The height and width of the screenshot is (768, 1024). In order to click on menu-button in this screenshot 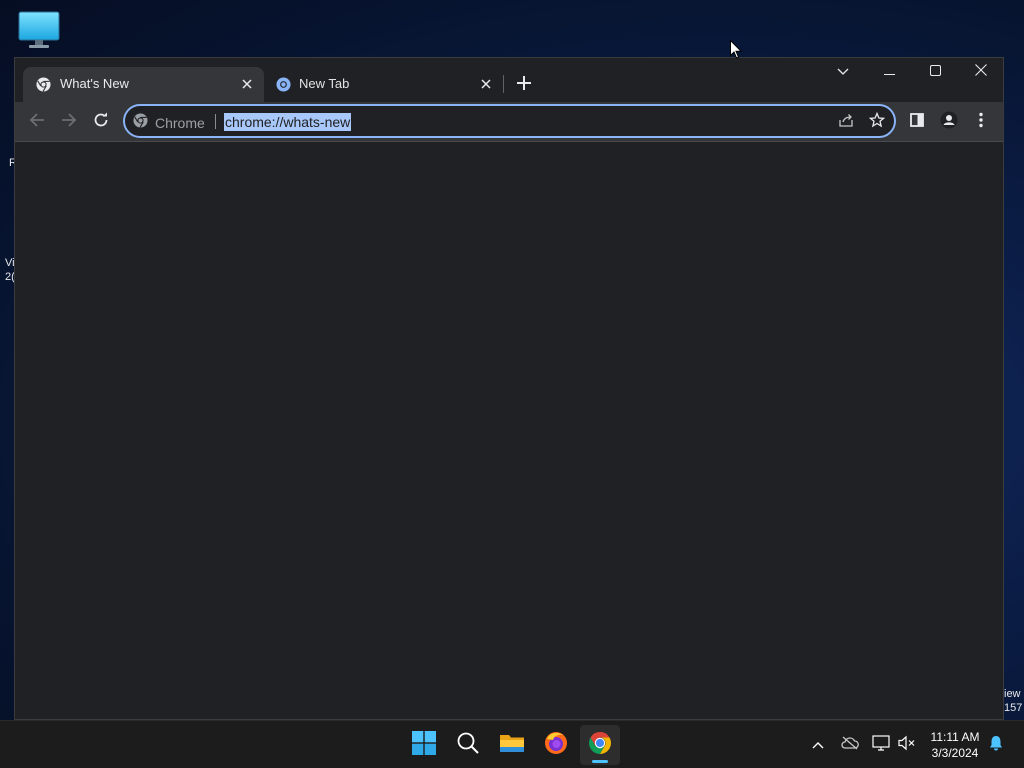, I will do `click(981, 122)`.